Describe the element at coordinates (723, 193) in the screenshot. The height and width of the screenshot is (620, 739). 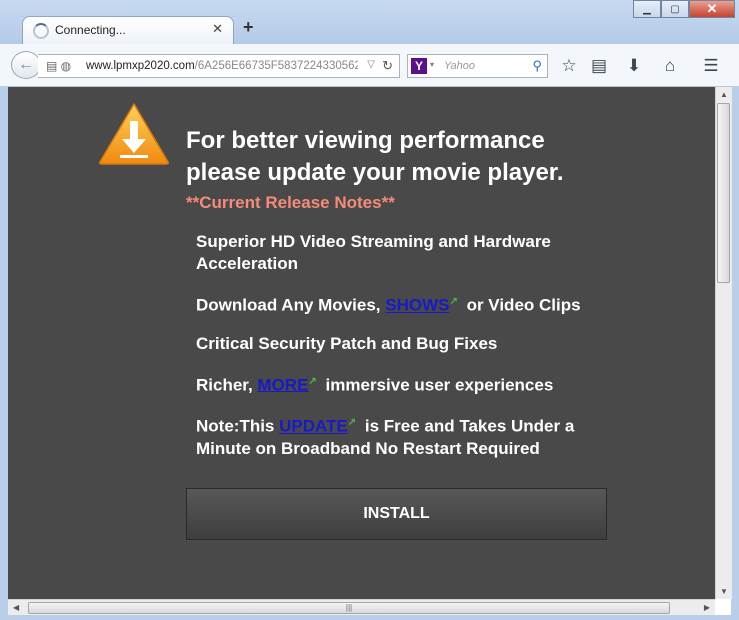
I see `vertical-scroll-thumb` at that location.